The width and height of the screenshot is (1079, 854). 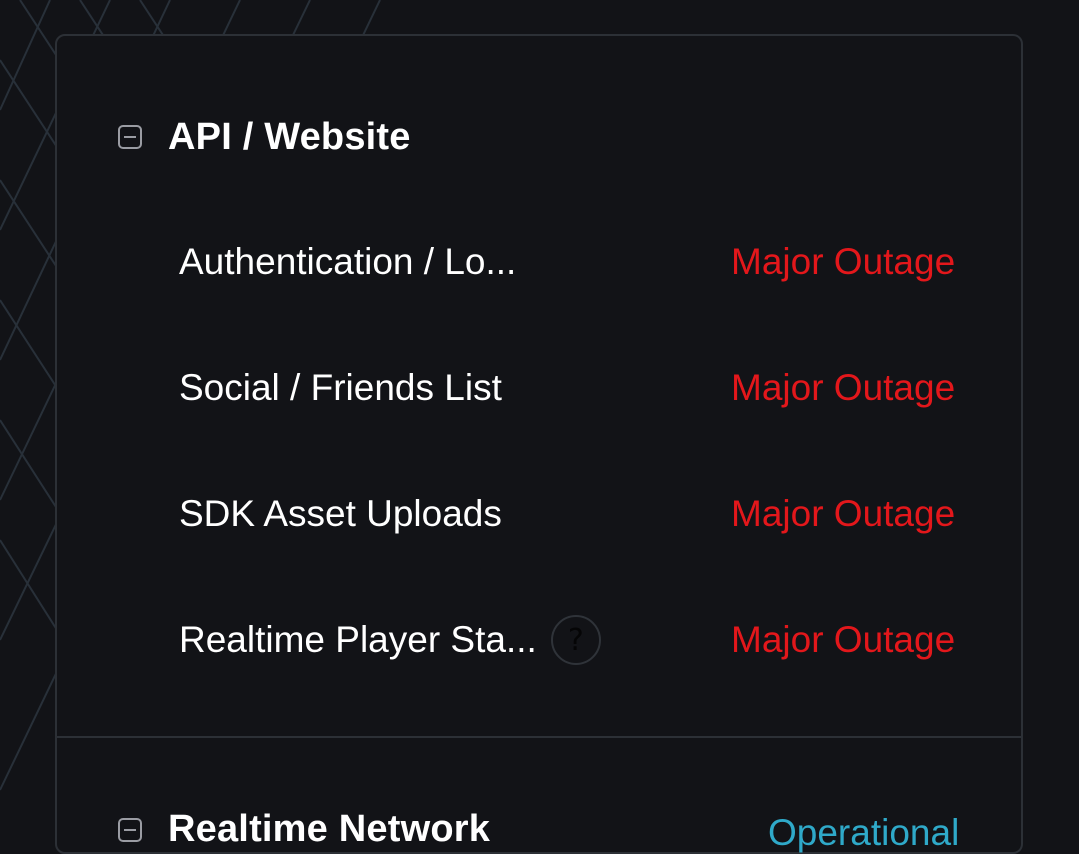 What do you see at coordinates (572, 262) in the screenshot?
I see `component-row: Authentication / Lo... Major Outage` at bounding box center [572, 262].